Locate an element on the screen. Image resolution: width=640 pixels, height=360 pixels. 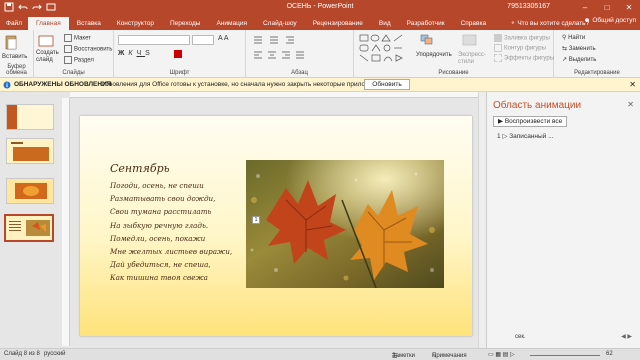
tab-slideshow: Слайд-шоу is located at coordinates (280, 23).